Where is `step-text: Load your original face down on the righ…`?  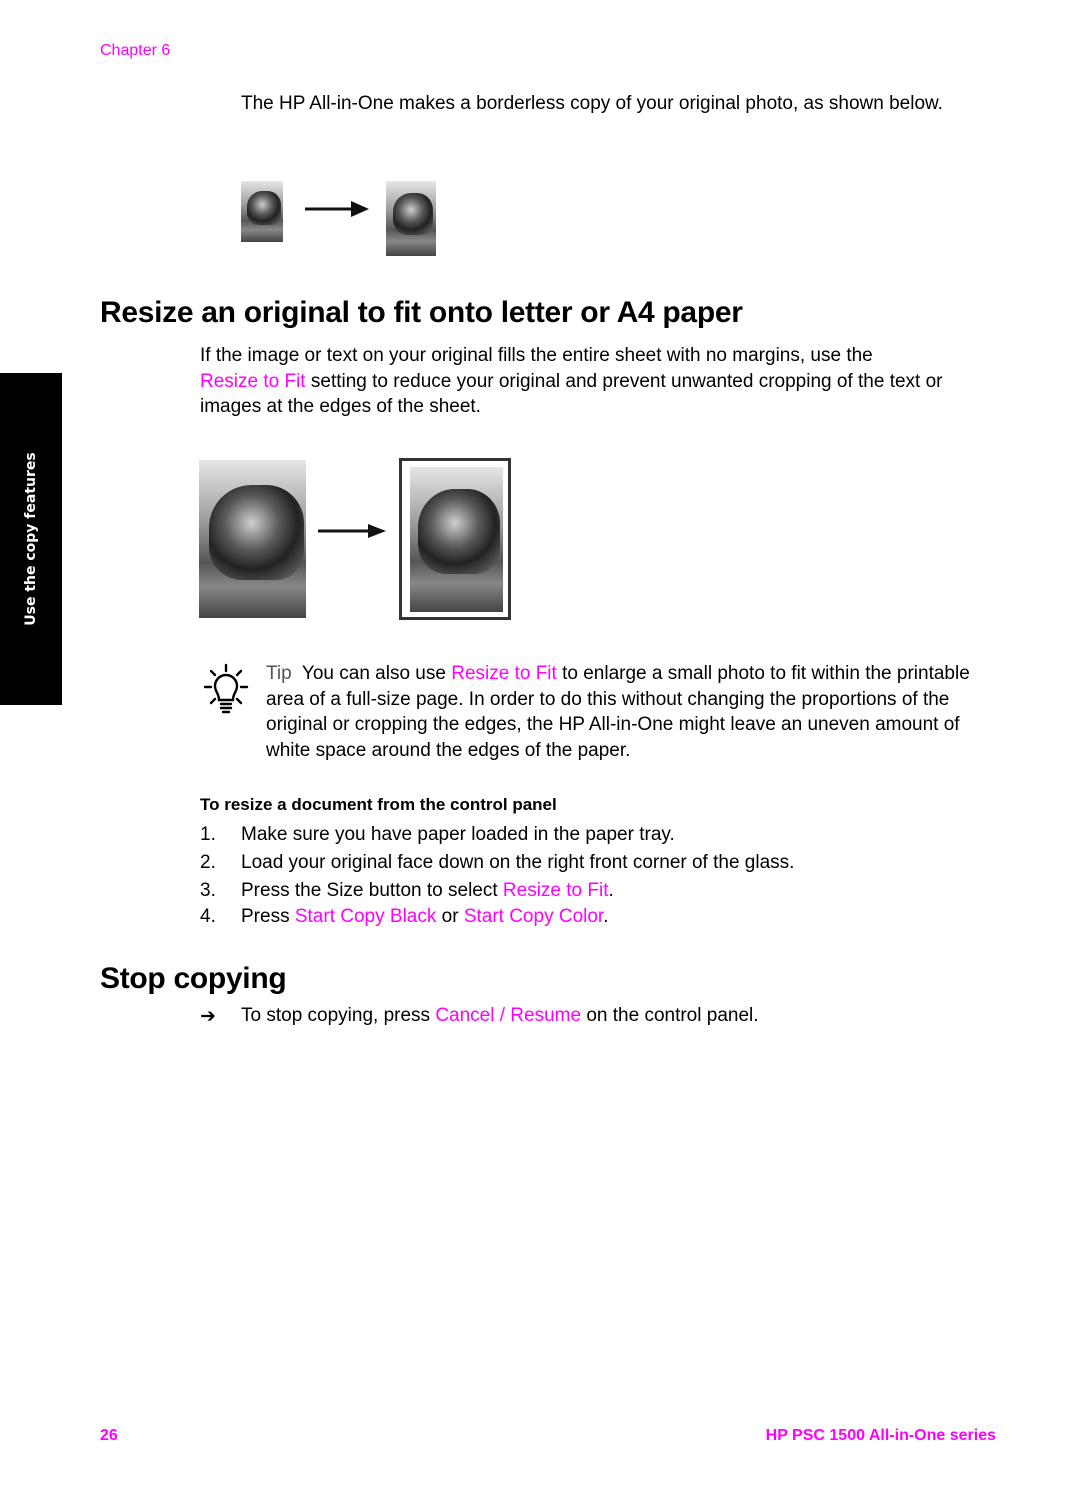
step-text: Load your original face down on the righ… is located at coordinates (518, 862).